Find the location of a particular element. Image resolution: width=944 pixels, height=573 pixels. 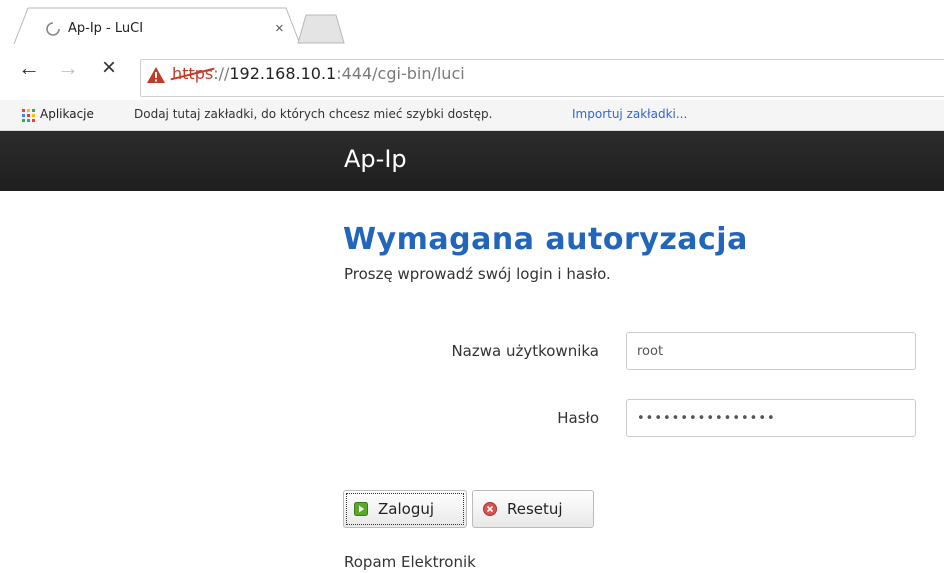

reset-button: Resetuj is located at coordinates (533, 509).